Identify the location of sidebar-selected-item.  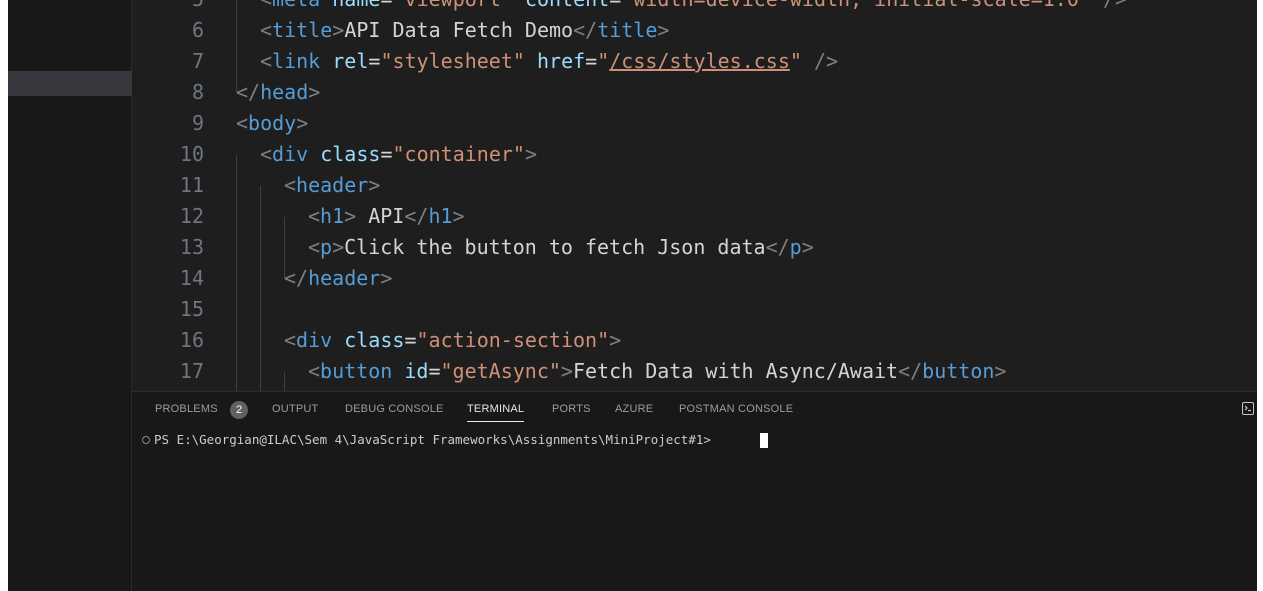
(70, 83).